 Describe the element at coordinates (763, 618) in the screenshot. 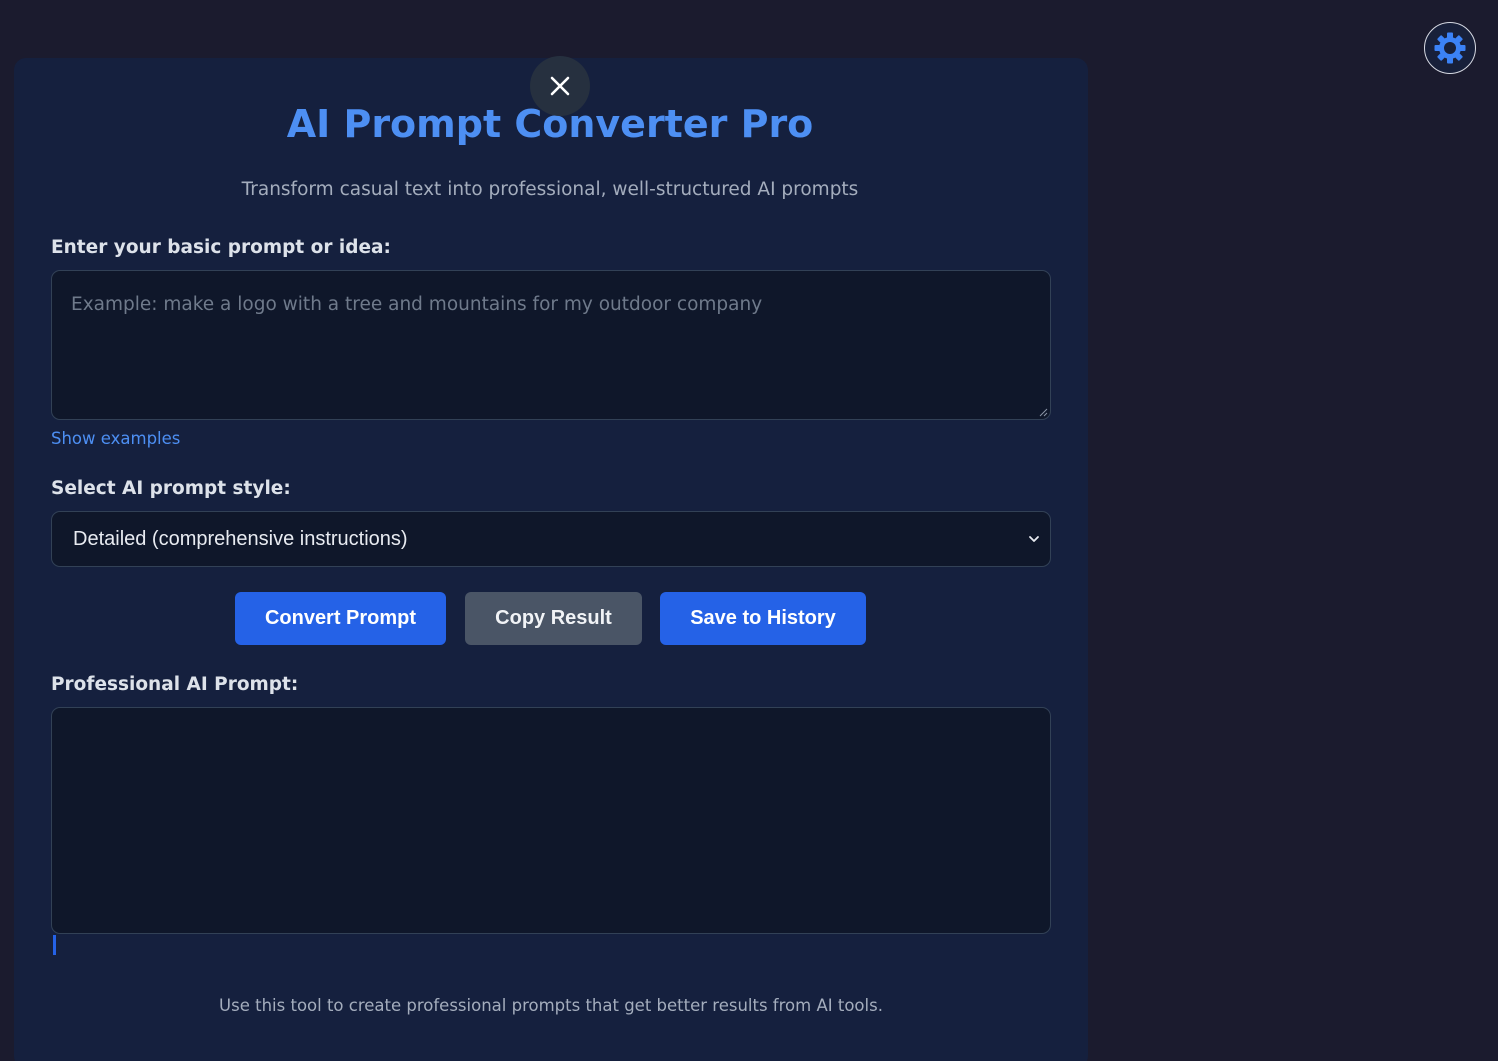

I see `save-to-history-button: Save to History` at that location.